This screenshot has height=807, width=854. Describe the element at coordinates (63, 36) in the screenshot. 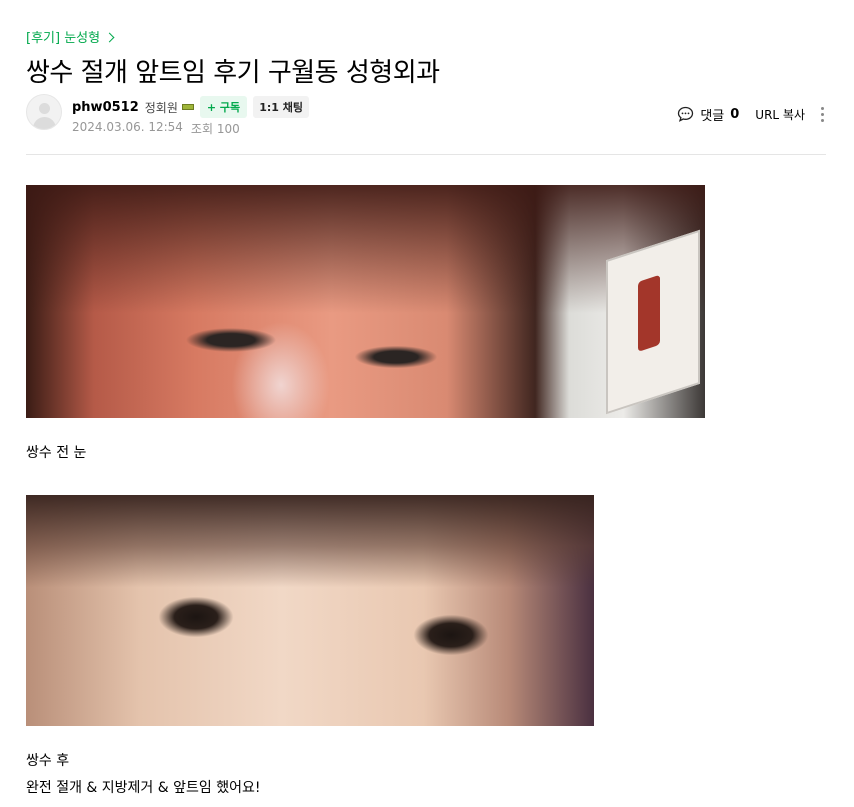

I see `category-label: [후기] 눈성형` at that location.